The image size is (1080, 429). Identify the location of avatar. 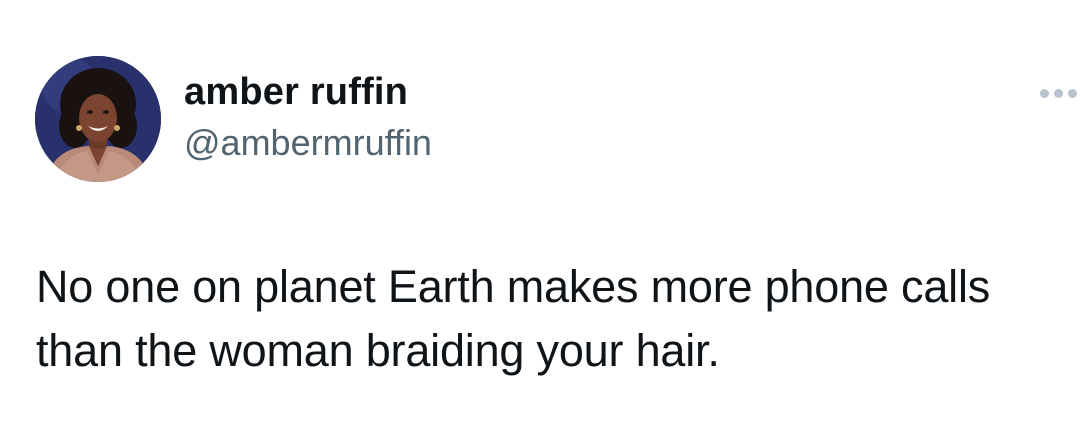
(98, 119).